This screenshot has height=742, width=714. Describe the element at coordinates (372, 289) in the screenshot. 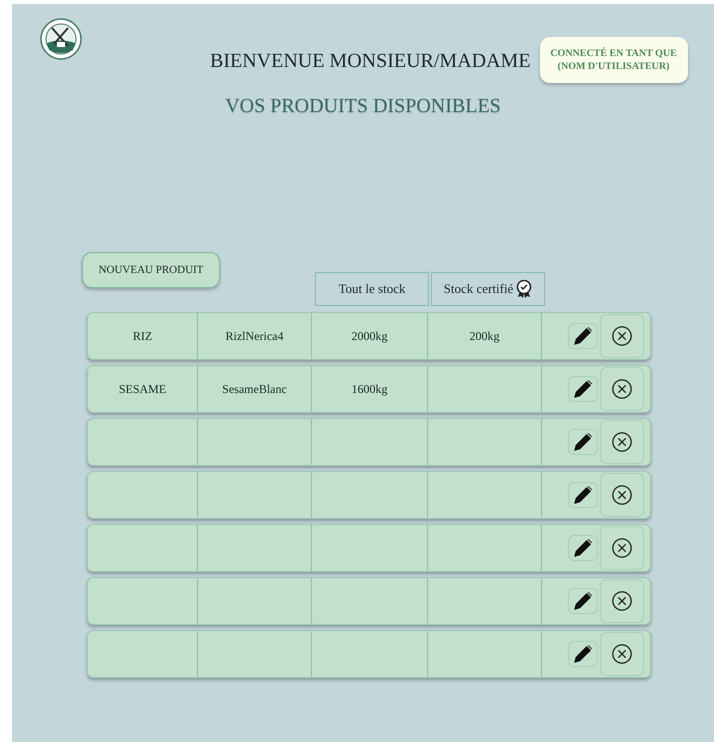

I see `column-header: Tout le stock` at that location.